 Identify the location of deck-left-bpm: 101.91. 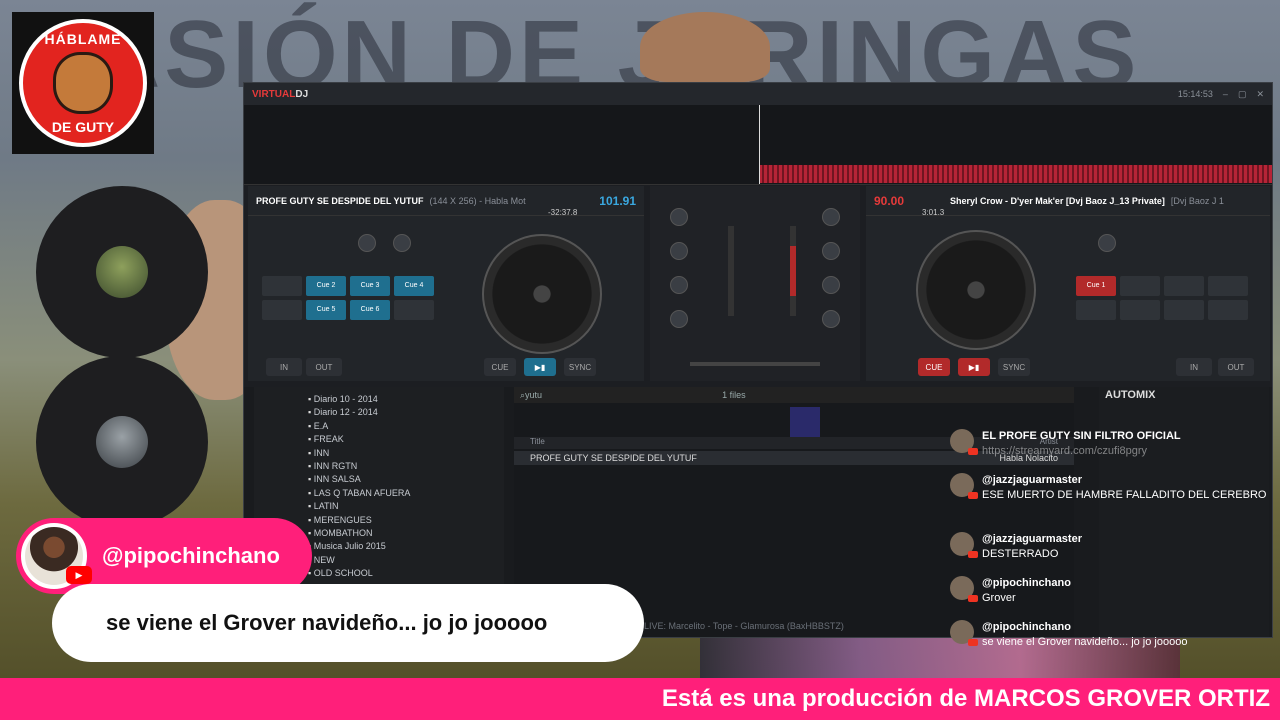
(617, 200).